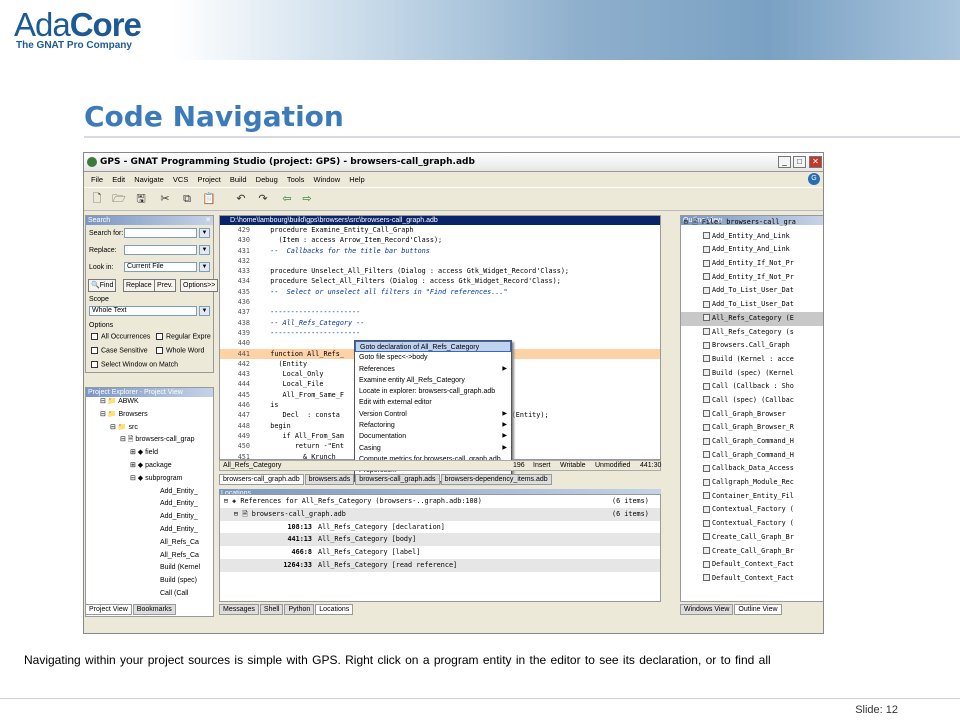 This screenshot has height=720, width=960. I want to click on menu-vcs: VCS, so click(180, 179).